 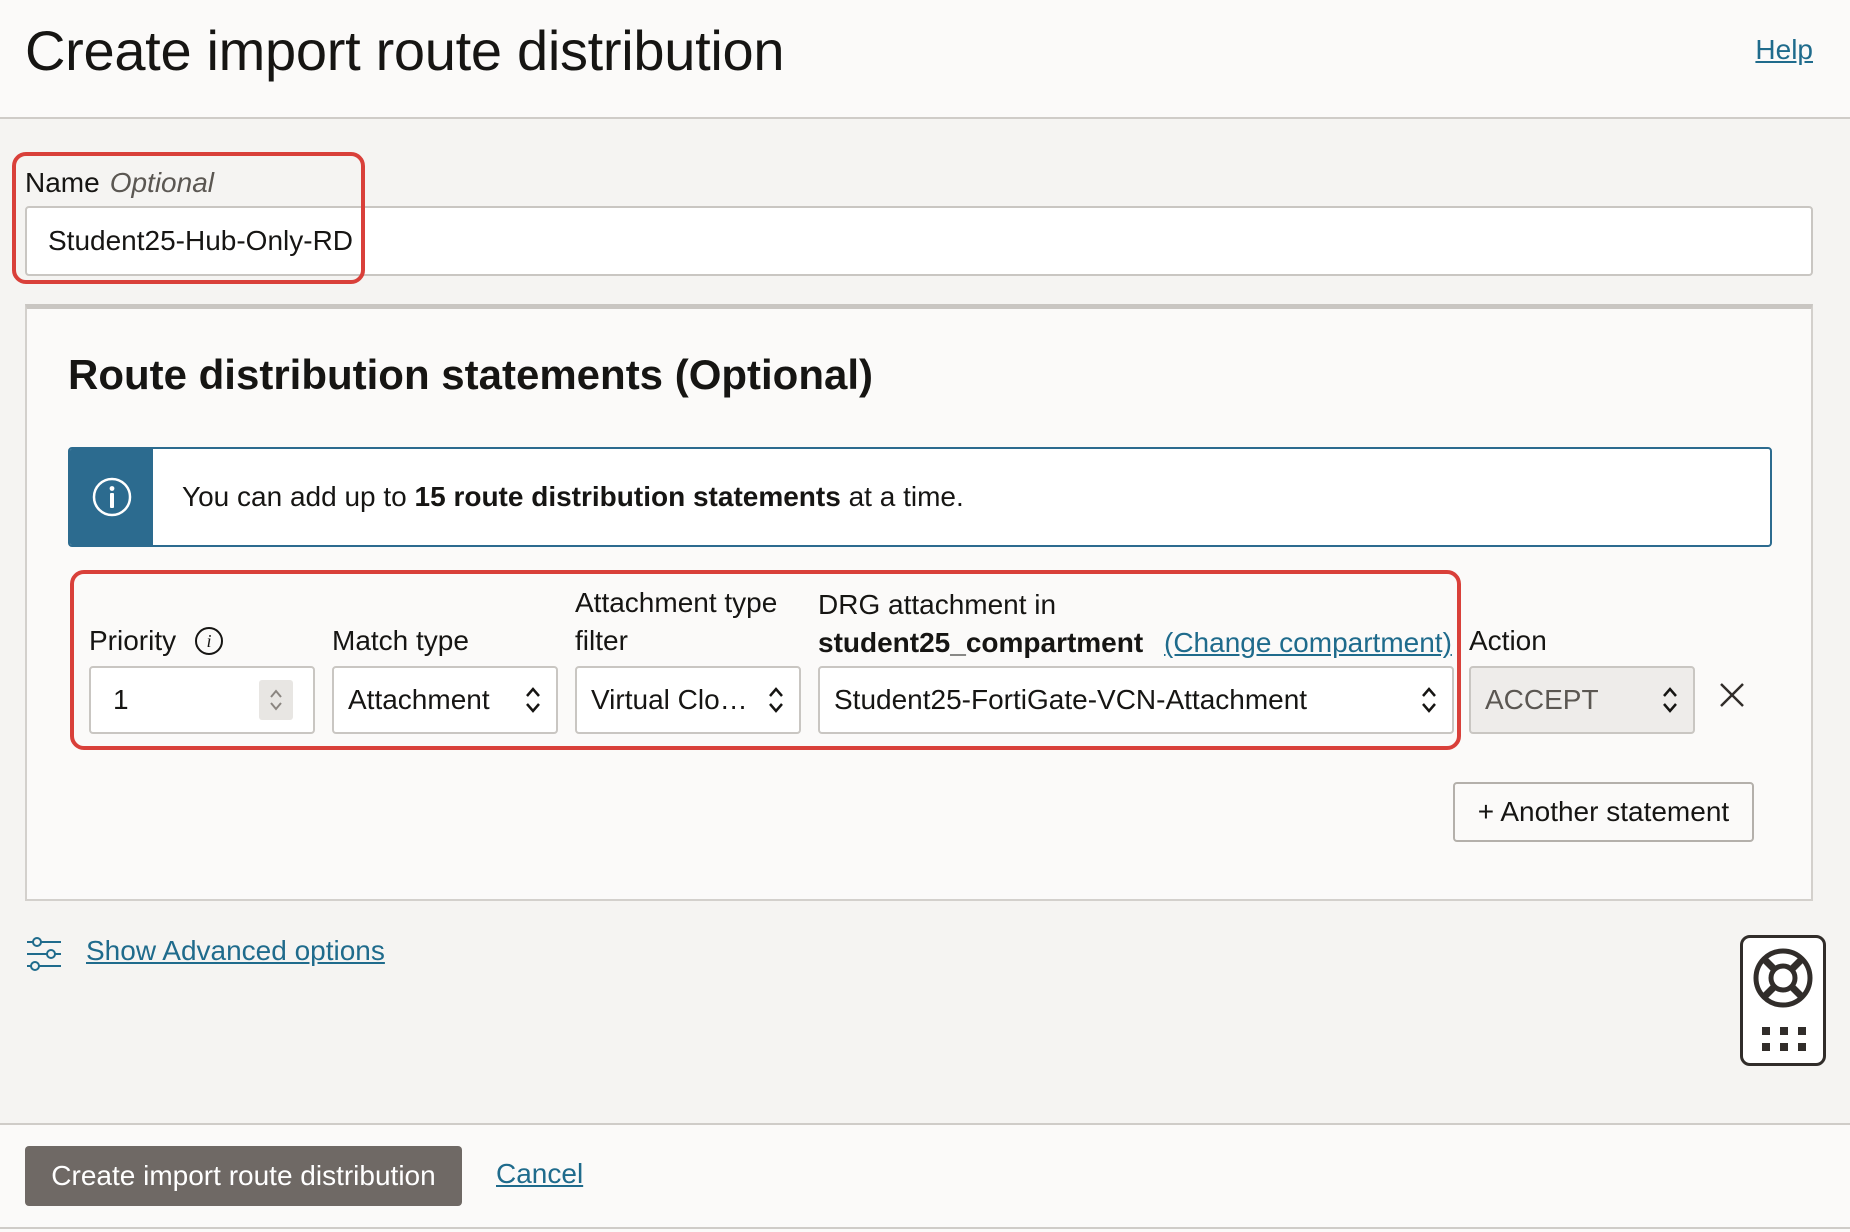 I want to click on drg-attachment-label: DRG attachment in, so click(x=937, y=604).